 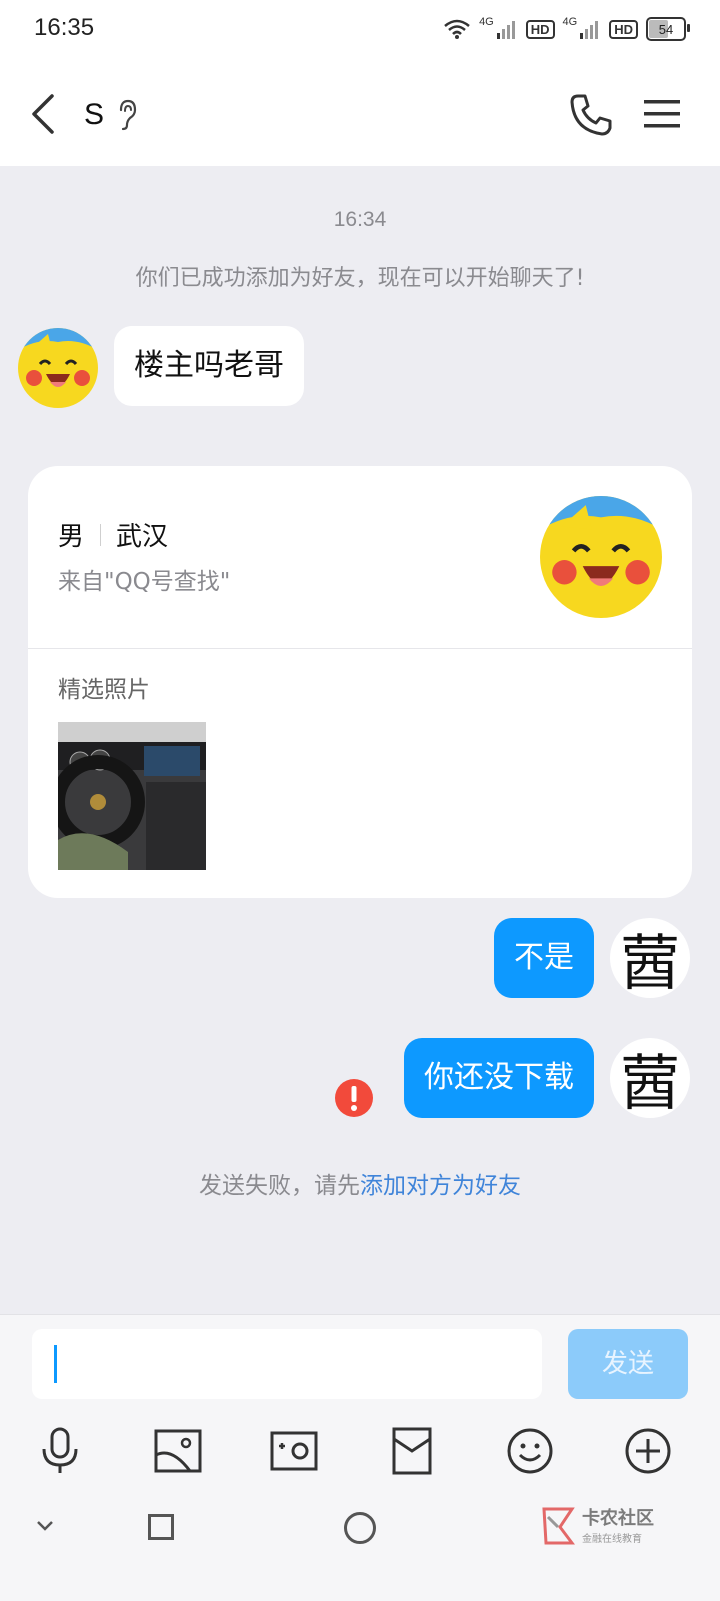 What do you see at coordinates (161, 1527) in the screenshot?
I see `recent-apps-button` at bounding box center [161, 1527].